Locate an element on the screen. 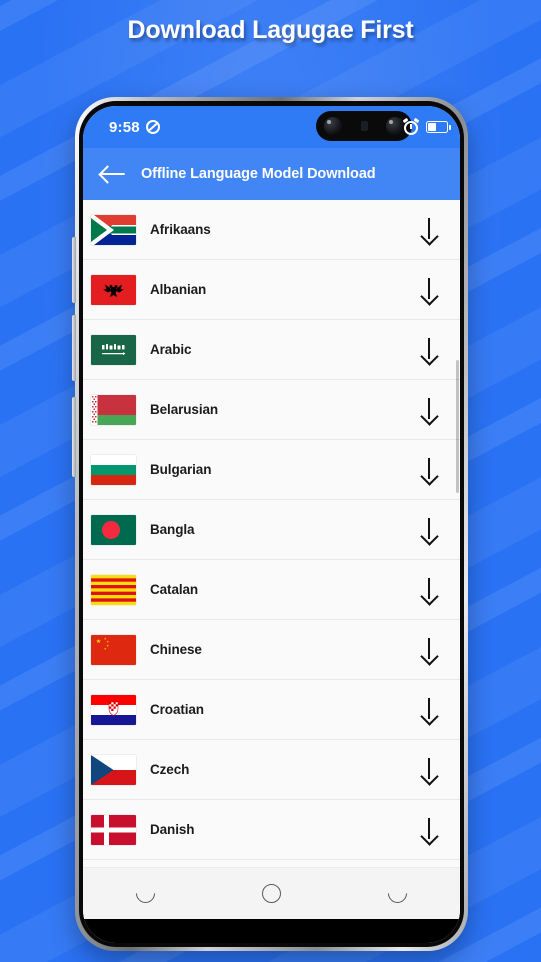 This screenshot has width=541, height=962. bulgaria-flag is located at coordinates (113, 469).